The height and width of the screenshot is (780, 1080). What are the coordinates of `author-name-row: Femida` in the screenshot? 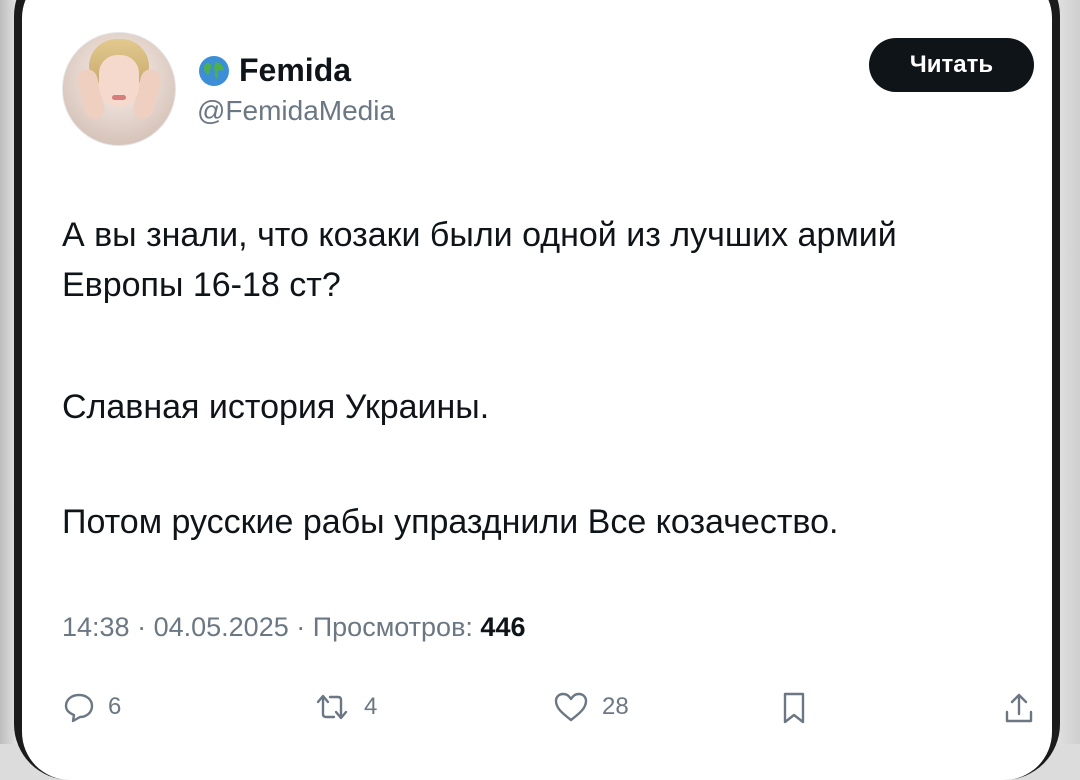 It's located at (274, 70).